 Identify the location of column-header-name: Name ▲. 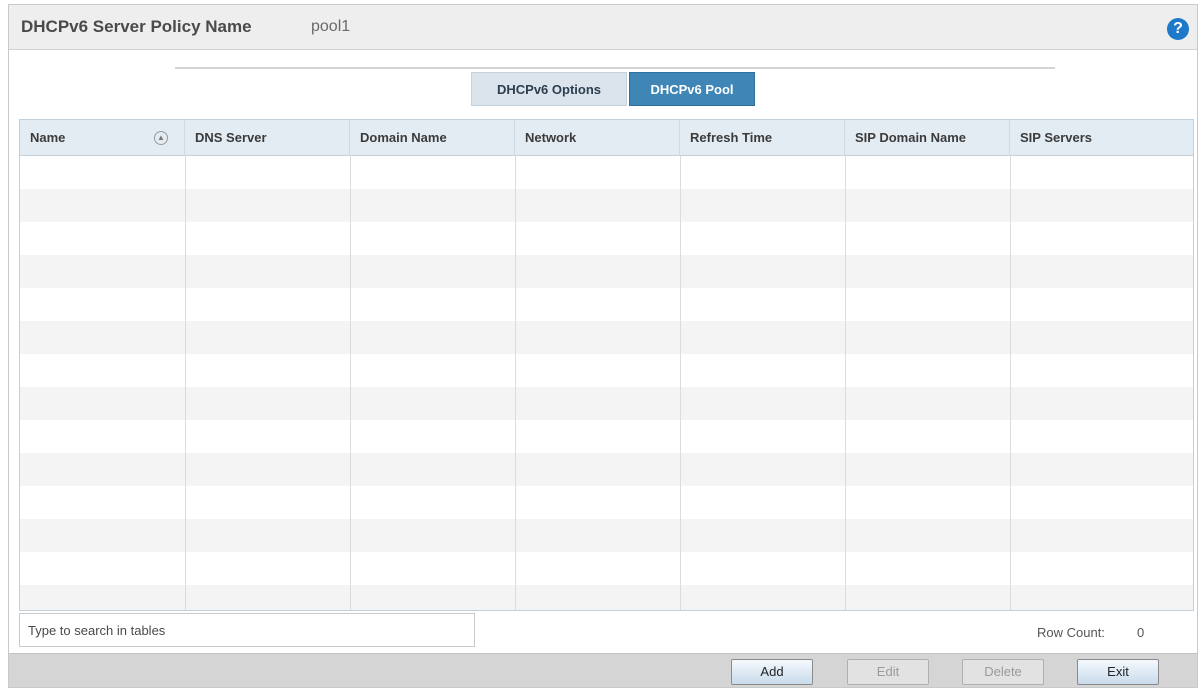
(102, 138).